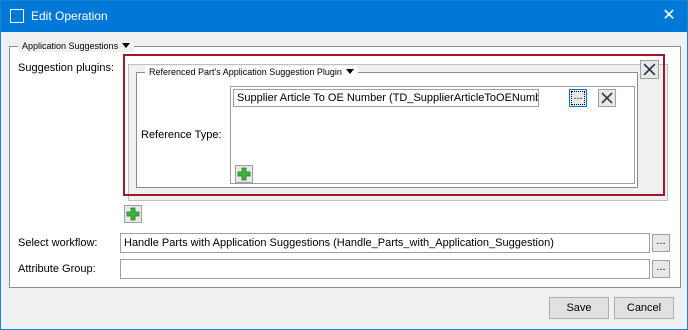 The height and width of the screenshot is (330, 688). What do you see at coordinates (58, 243) in the screenshot?
I see `select-workflow-label: Select workflow:` at bounding box center [58, 243].